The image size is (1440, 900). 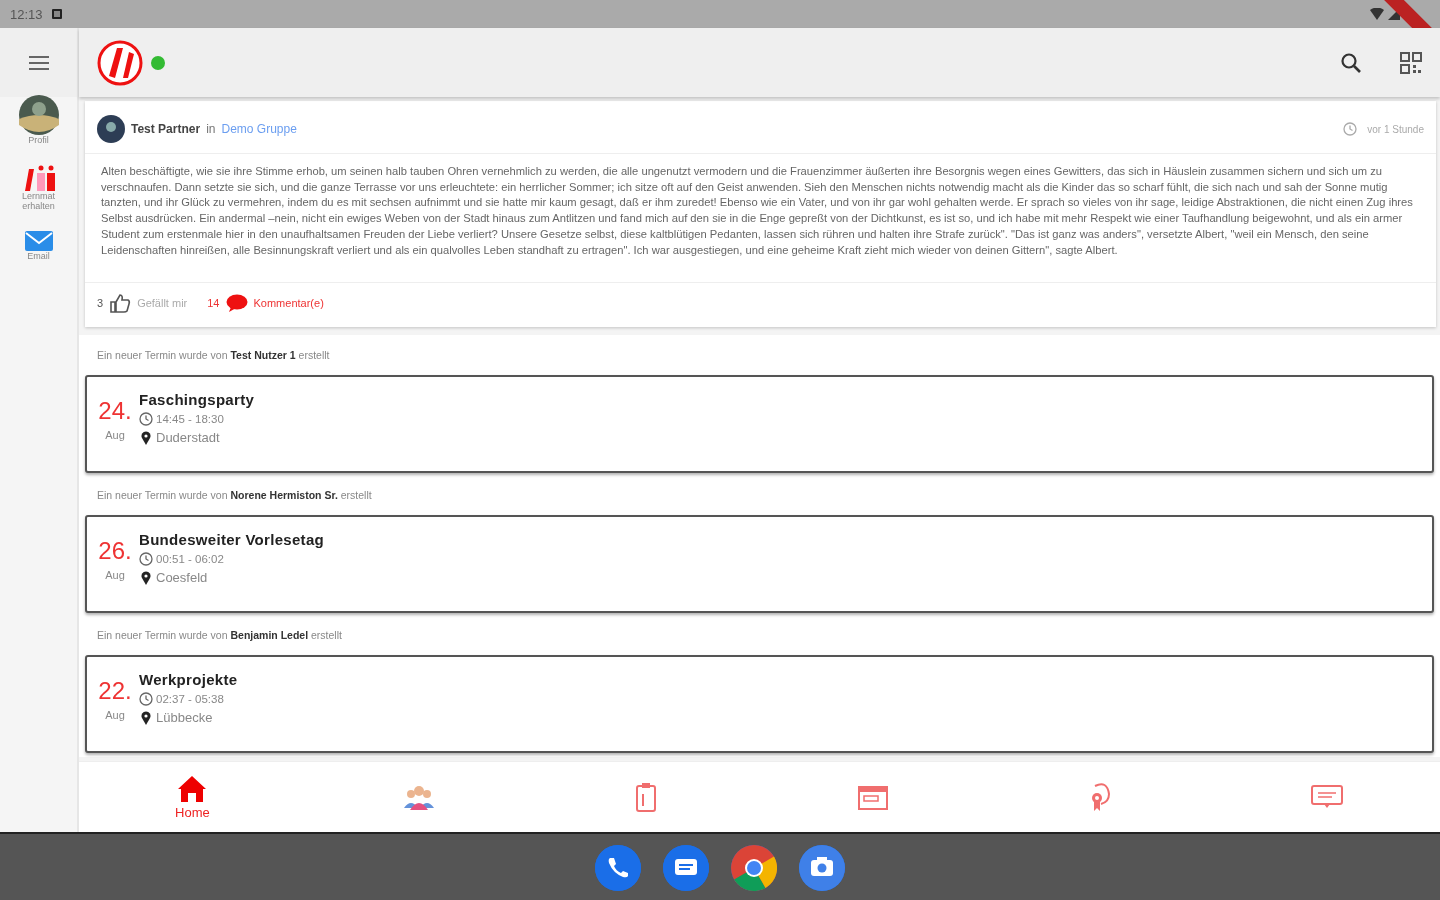 I want to click on rail-item: Profil, so click(x=38, y=120).